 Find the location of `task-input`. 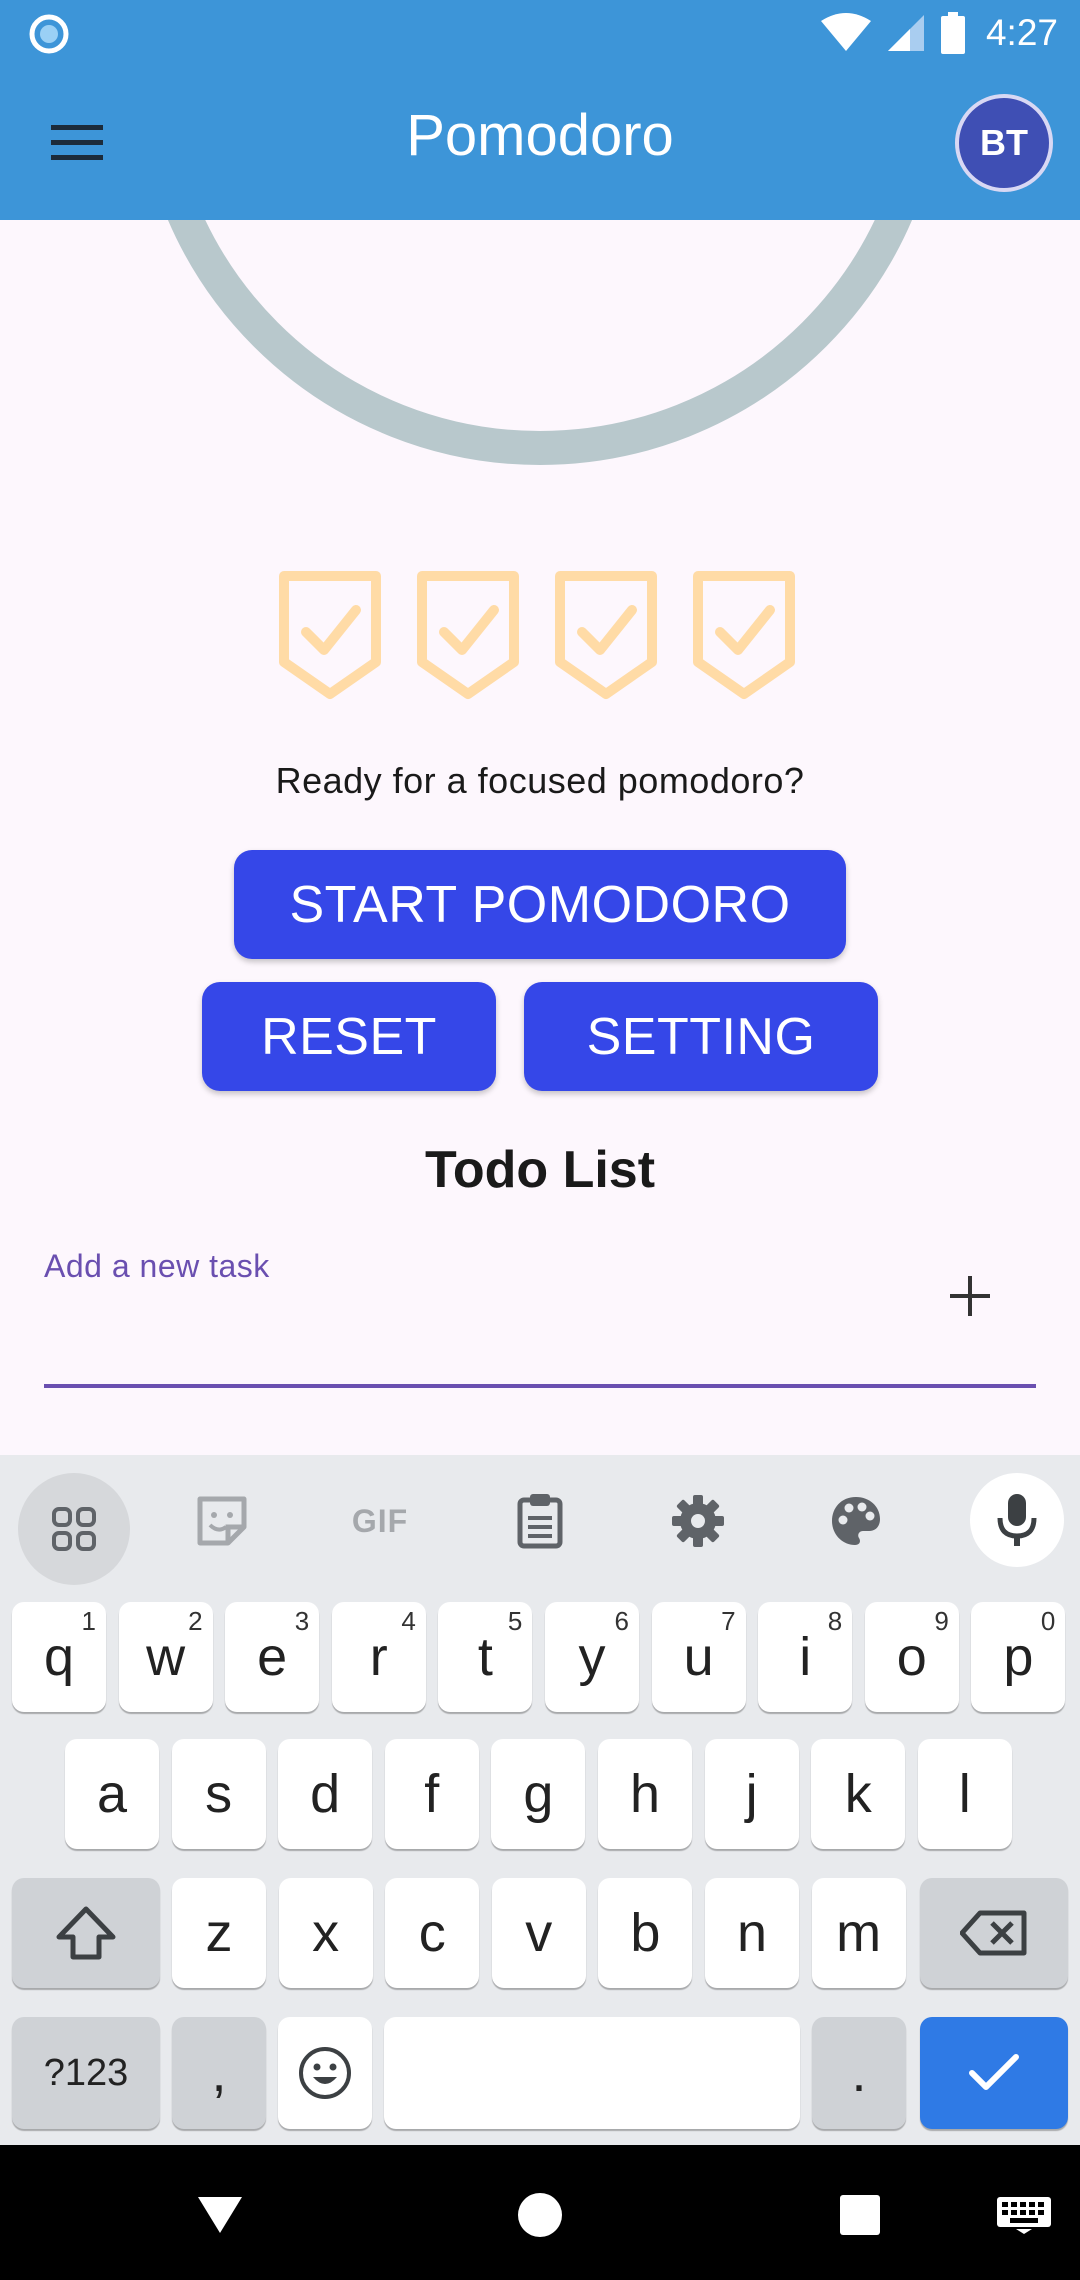

task-input is located at coordinates (484, 1330).